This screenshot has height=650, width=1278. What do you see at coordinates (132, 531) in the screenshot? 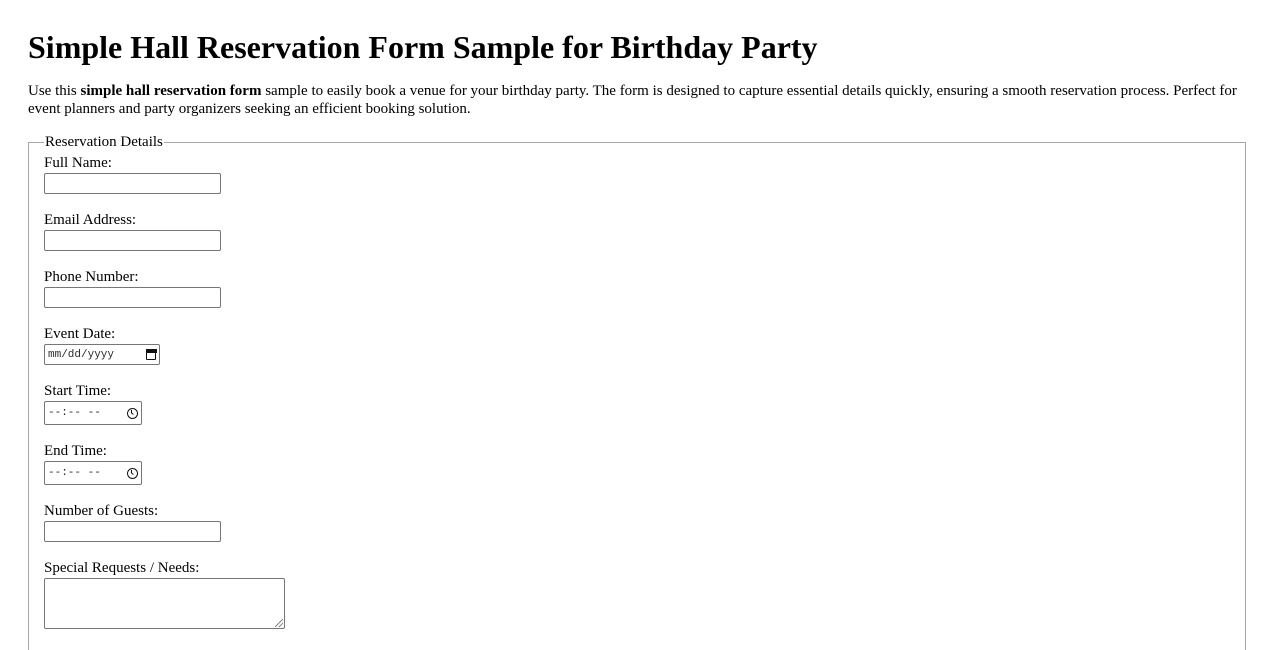
I see `guests-input` at bounding box center [132, 531].